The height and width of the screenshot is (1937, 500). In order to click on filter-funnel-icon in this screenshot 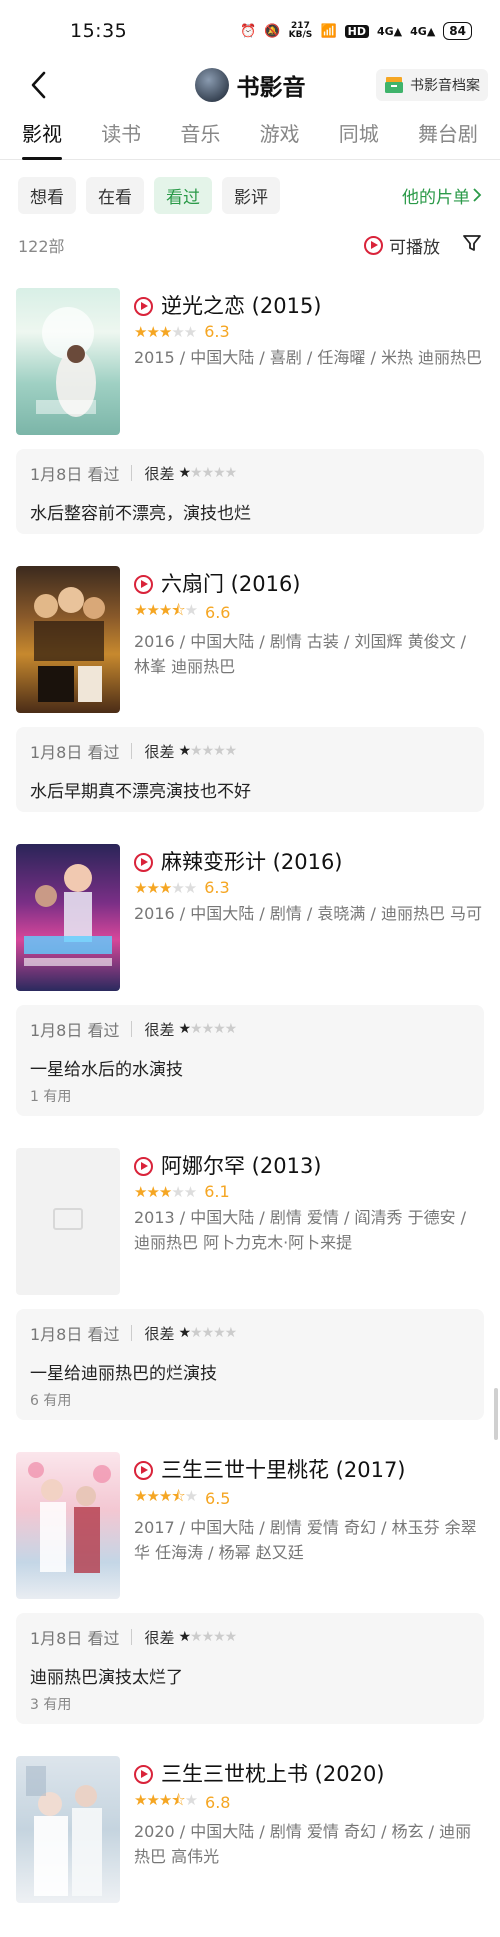, I will do `click(472, 245)`.